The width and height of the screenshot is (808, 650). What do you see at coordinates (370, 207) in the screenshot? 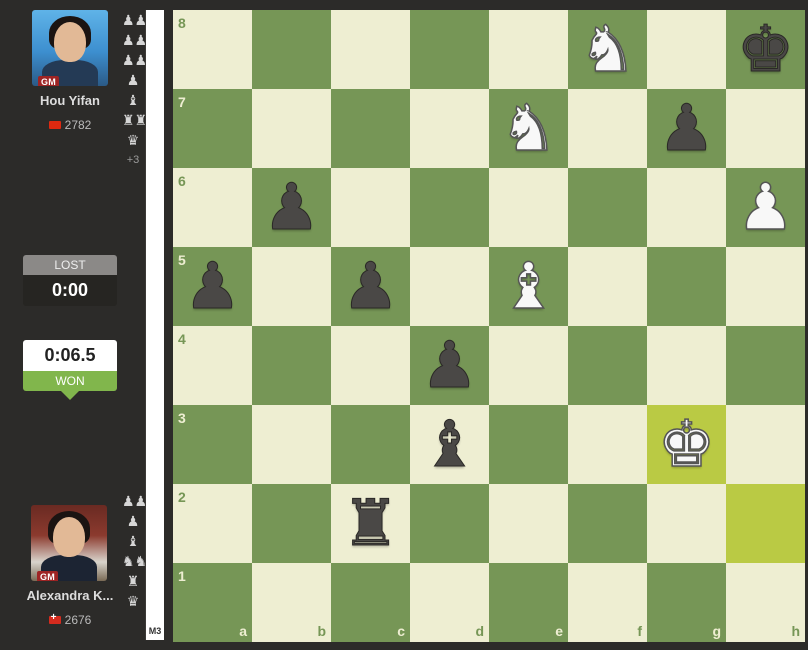
I see `square-c6` at bounding box center [370, 207].